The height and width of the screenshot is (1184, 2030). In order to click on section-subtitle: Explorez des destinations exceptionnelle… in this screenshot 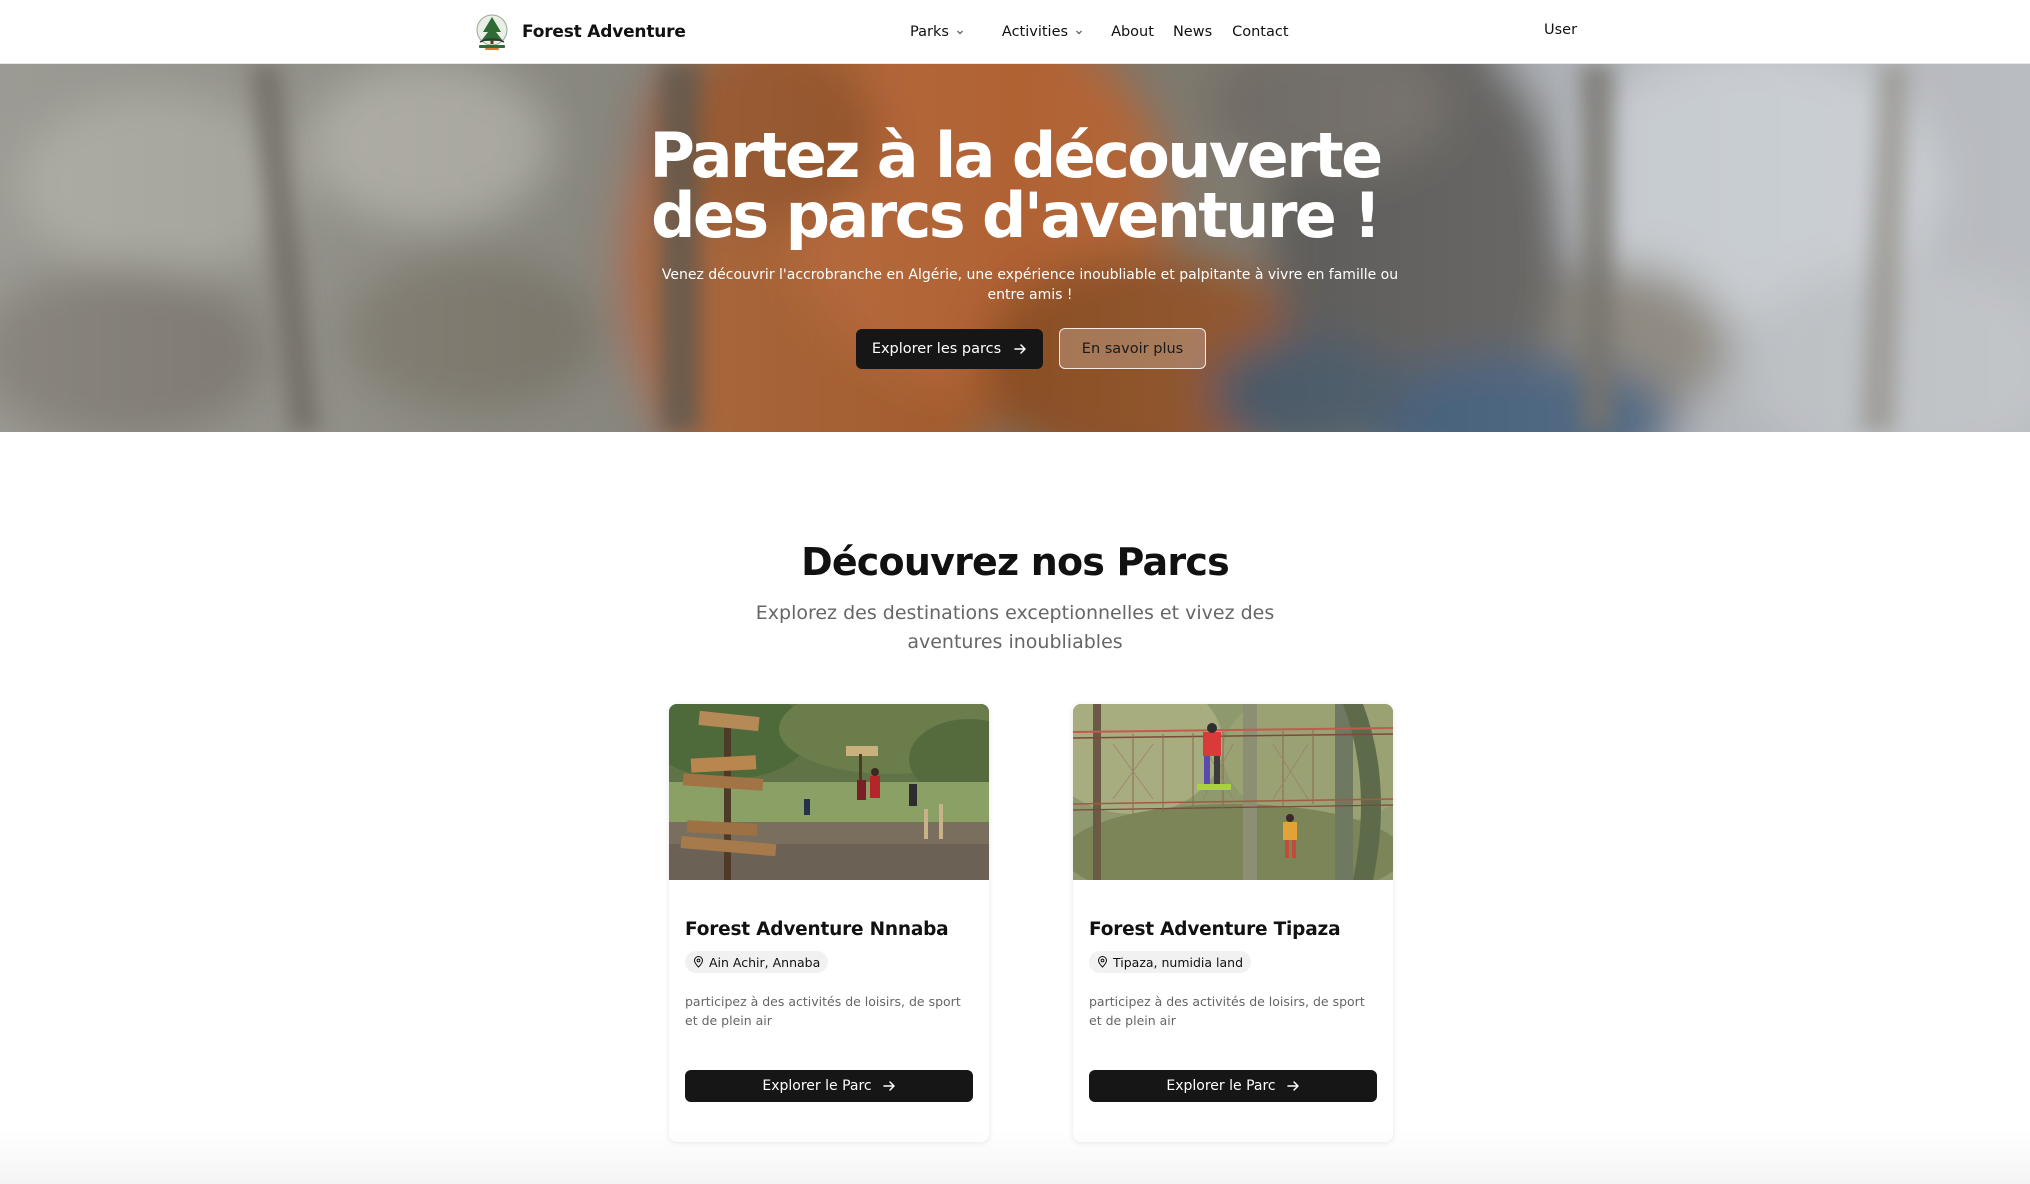, I will do `click(1015, 627)`.